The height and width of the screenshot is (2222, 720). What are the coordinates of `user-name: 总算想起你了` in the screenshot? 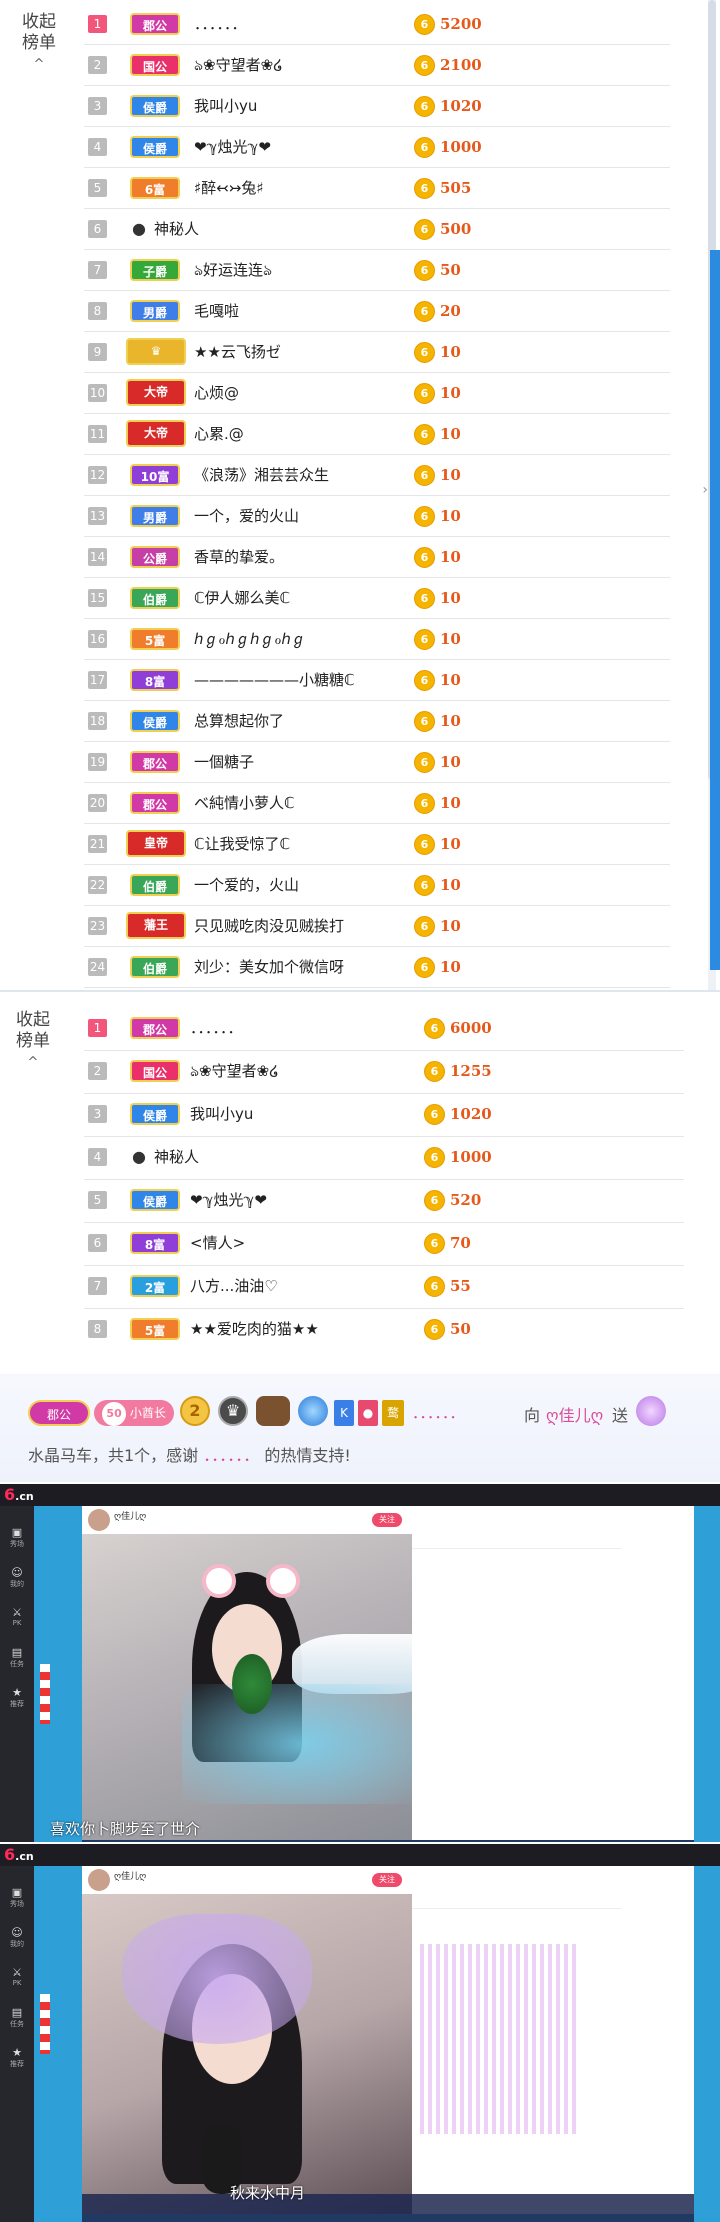 It's located at (239, 721).